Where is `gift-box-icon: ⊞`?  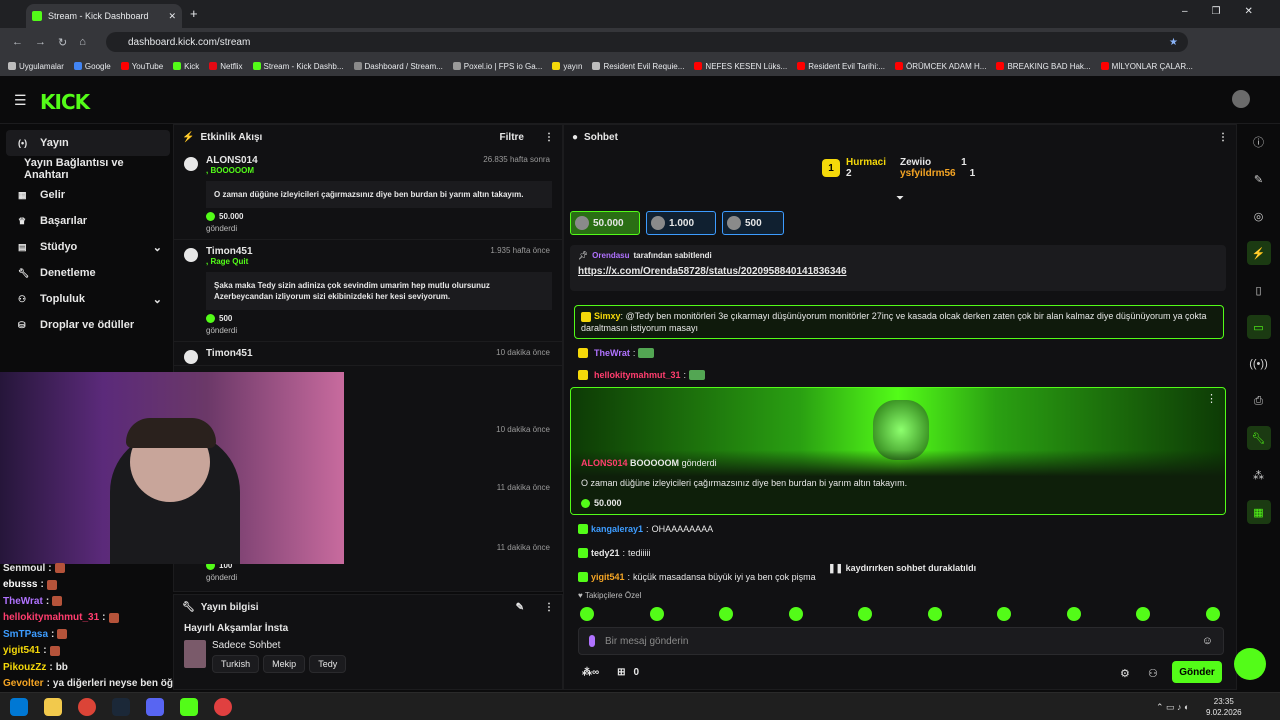
gift-box-icon: ⊞ is located at coordinates (621, 672).